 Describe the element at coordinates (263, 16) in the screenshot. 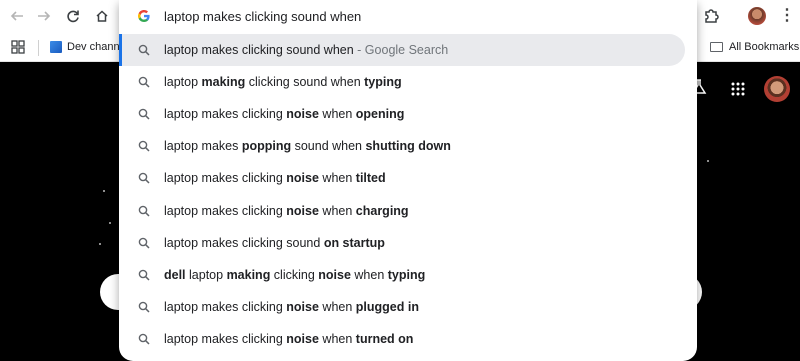

I see `omnibox-query-text: laptop makes clicking sound when` at that location.